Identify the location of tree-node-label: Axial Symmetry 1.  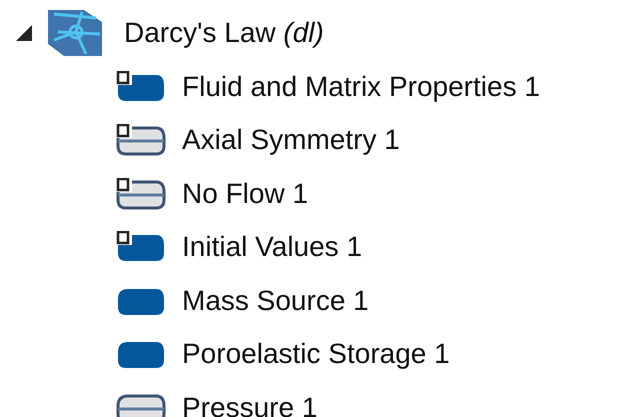
(291, 140).